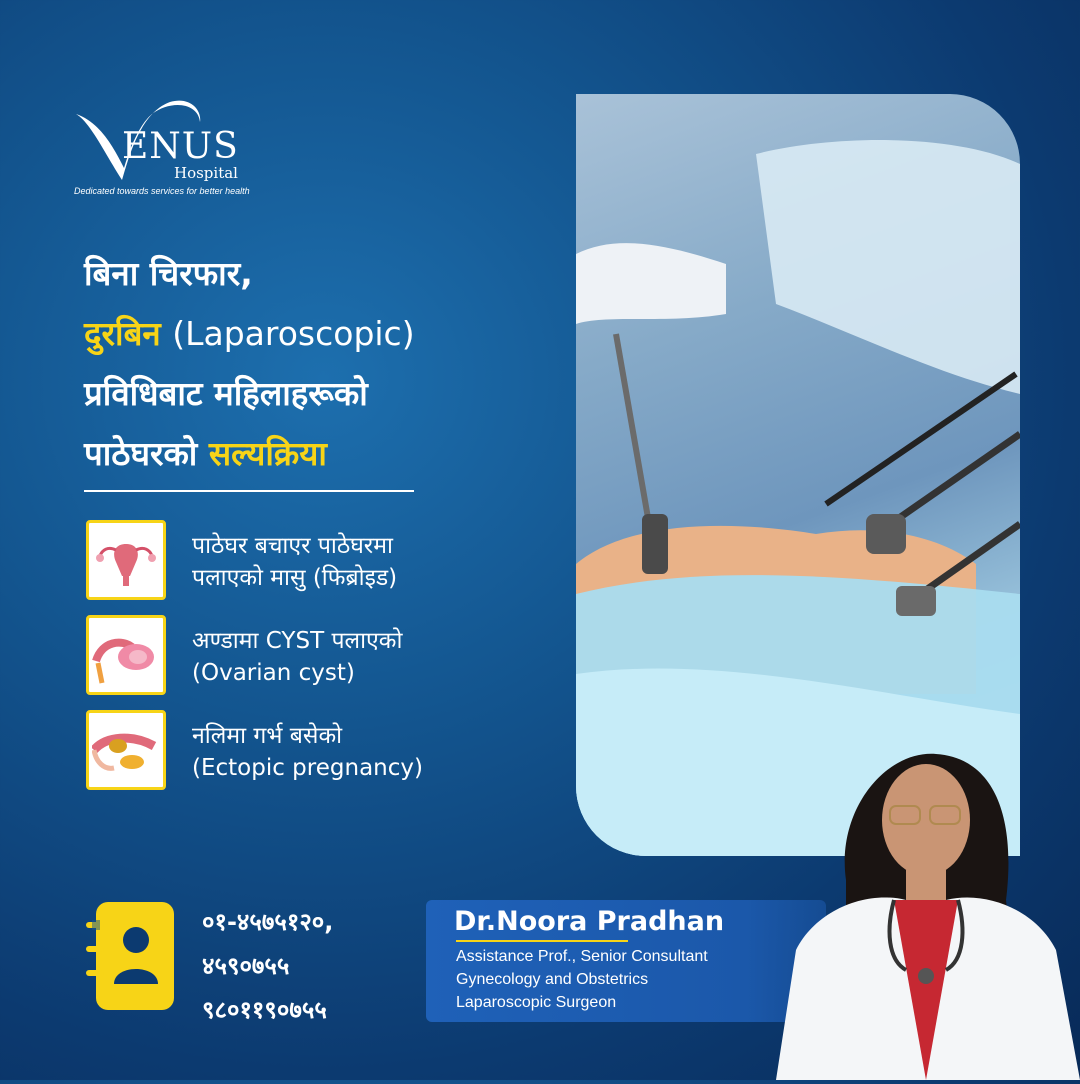 The width and height of the screenshot is (1080, 1084). I want to click on doctor-name: Dr.Noora Pradhan, so click(589, 921).